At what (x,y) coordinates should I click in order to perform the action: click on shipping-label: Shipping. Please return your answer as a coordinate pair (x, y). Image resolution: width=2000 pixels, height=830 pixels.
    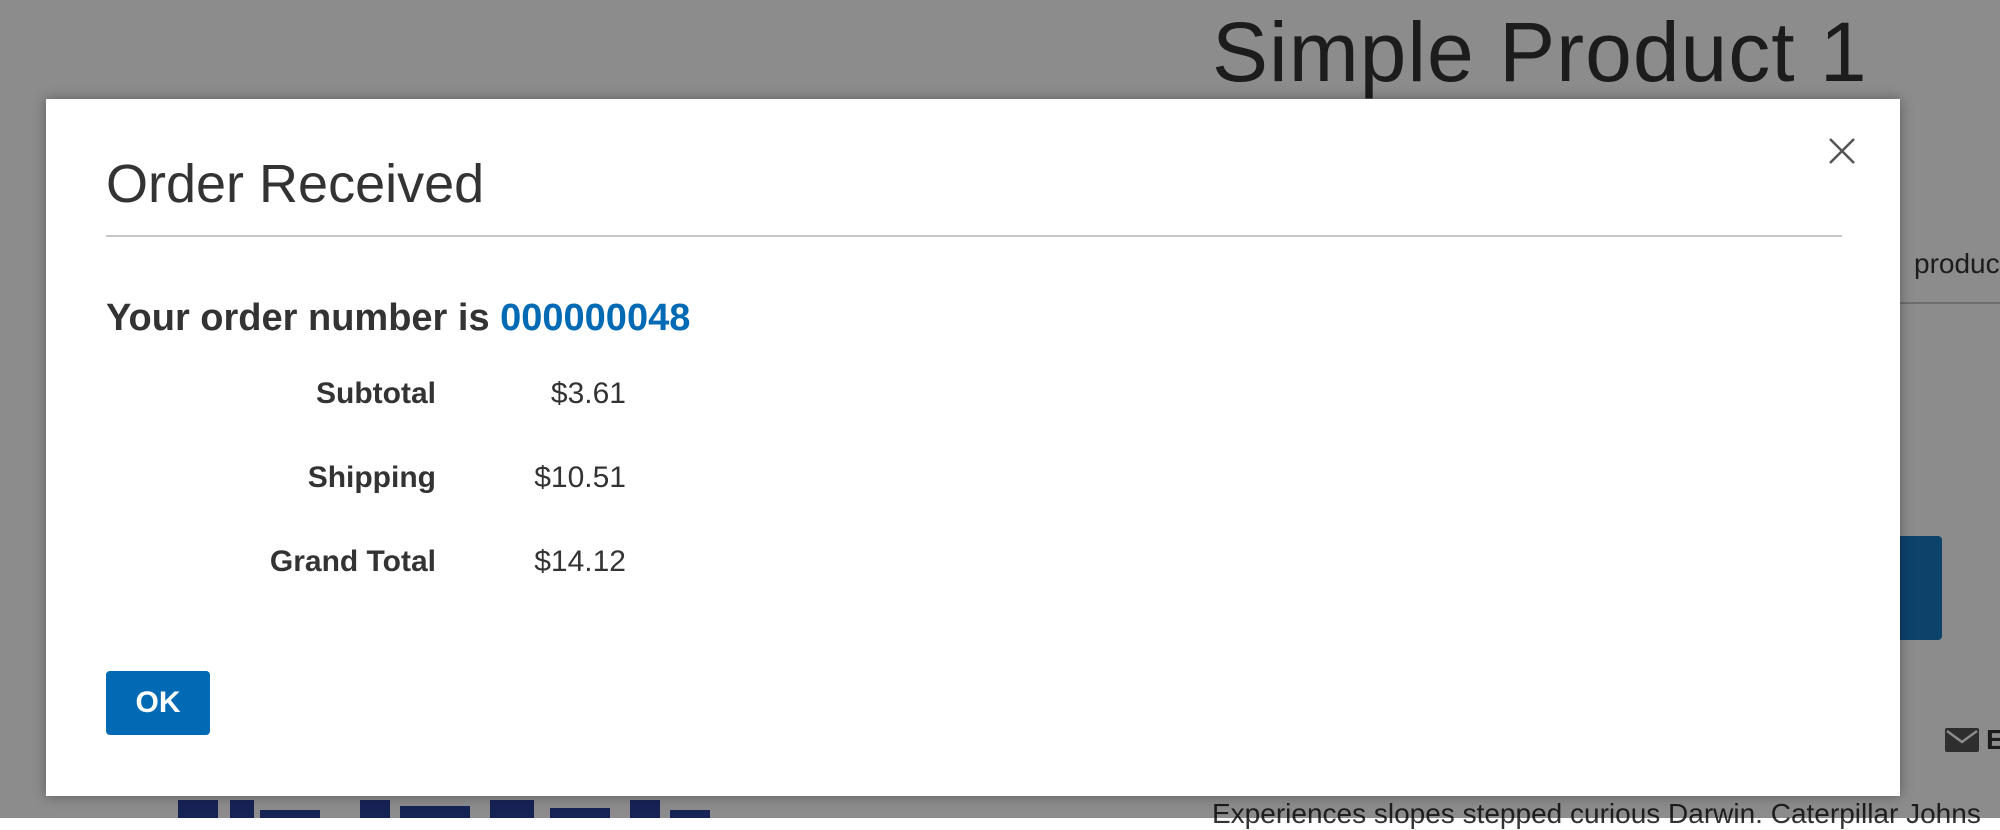
    Looking at the image, I should click on (371, 477).